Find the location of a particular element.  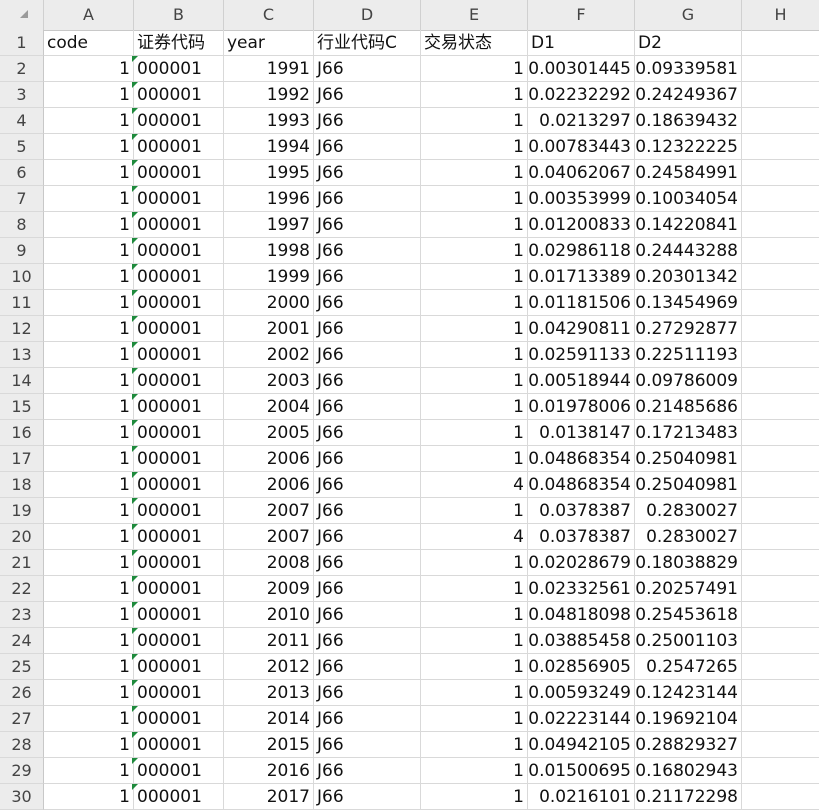

cell-trade-status: 4 is located at coordinates (474, 485).